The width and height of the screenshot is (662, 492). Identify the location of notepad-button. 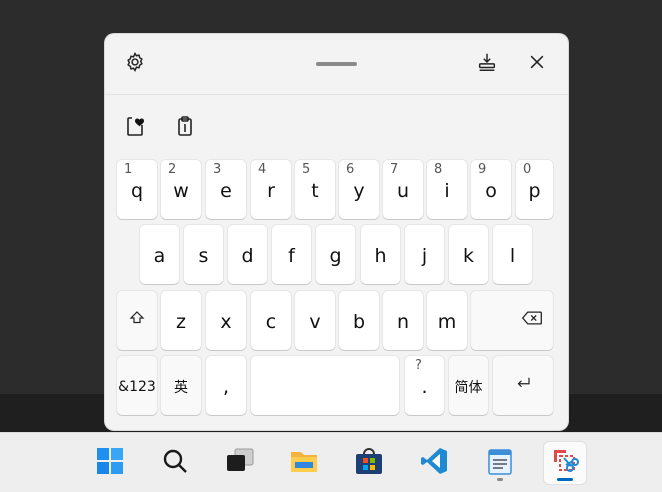
(500, 463).